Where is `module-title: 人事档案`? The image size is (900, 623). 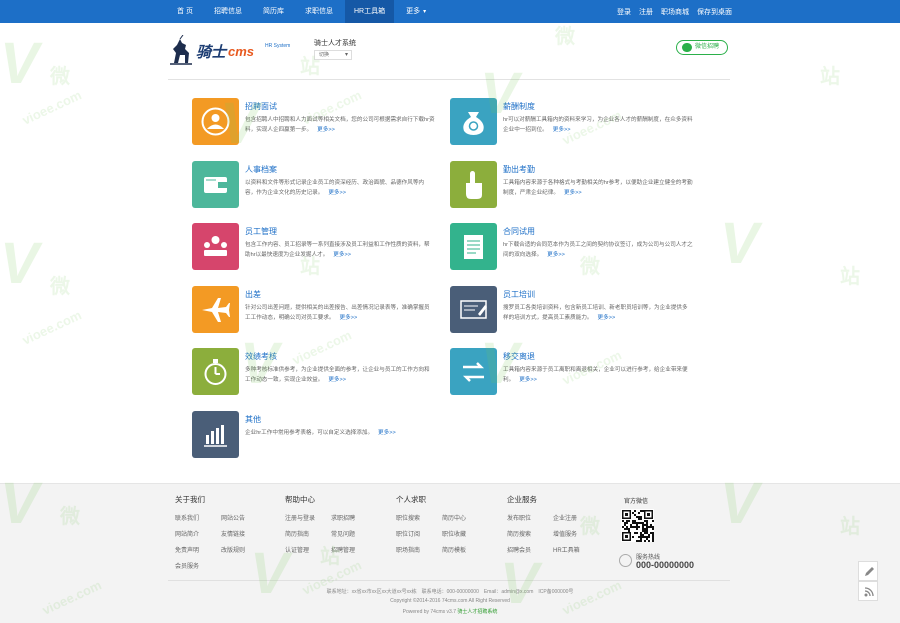
module-title: 人事档案 is located at coordinates (261, 169).